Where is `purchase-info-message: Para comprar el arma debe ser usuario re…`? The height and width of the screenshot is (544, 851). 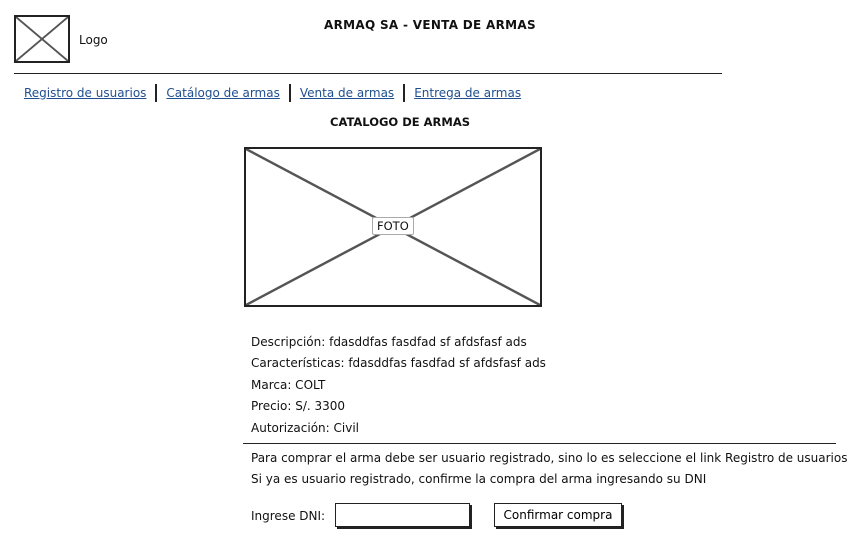 purchase-info-message: Para comprar el arma debe ser usuario re… is located at coordinates (549, 458).